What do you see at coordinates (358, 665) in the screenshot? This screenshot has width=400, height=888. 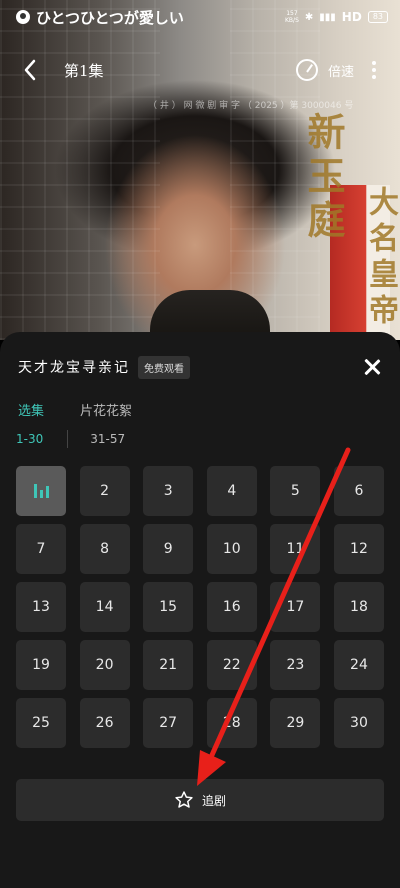 I see `episode-cell: 24` at bounding box center [358, 665].